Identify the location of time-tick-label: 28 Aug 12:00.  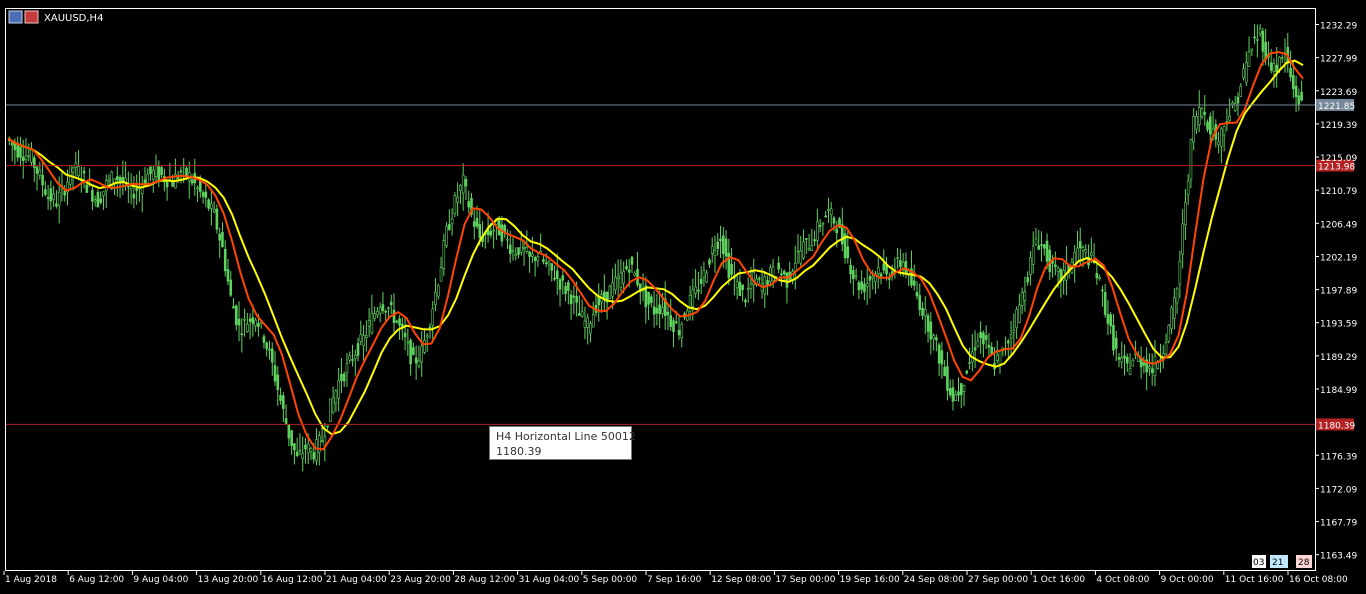
(484, 580).